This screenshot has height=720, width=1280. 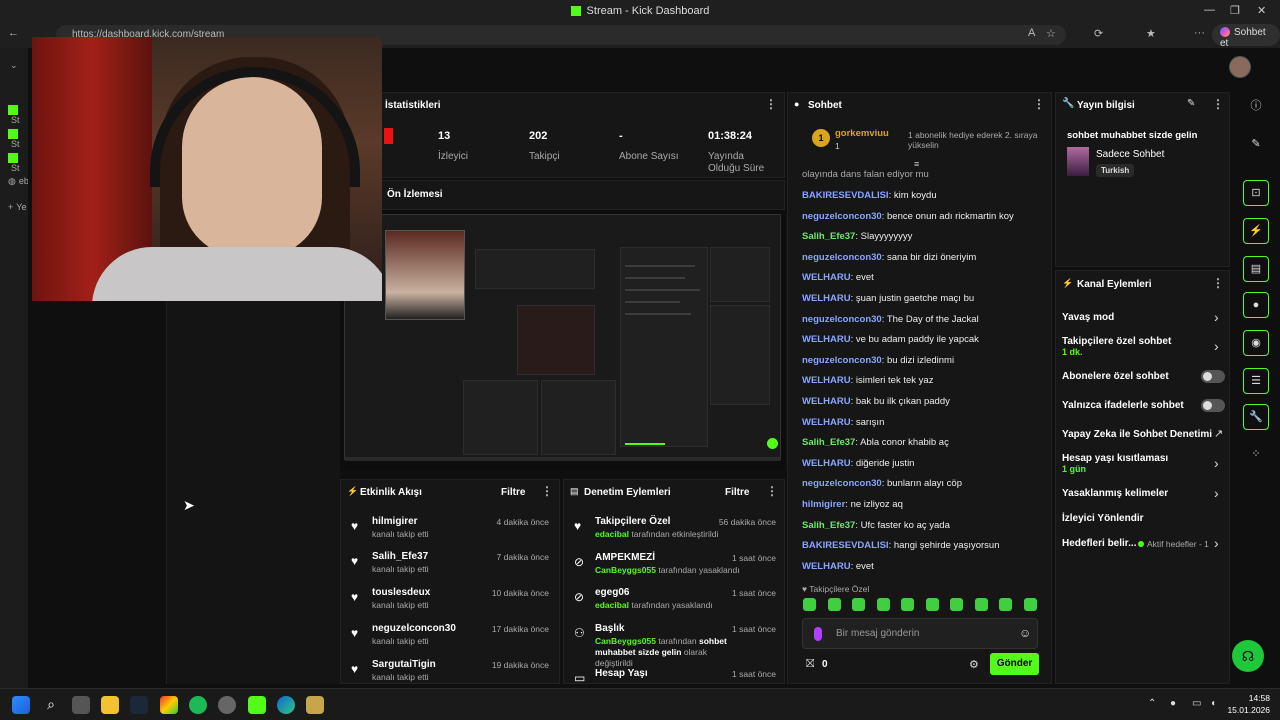 What do you see at coordinates (400, 556) in the screenshot?
I see `feed-user: Salih_Efe37` at bounding box center [400, 556].